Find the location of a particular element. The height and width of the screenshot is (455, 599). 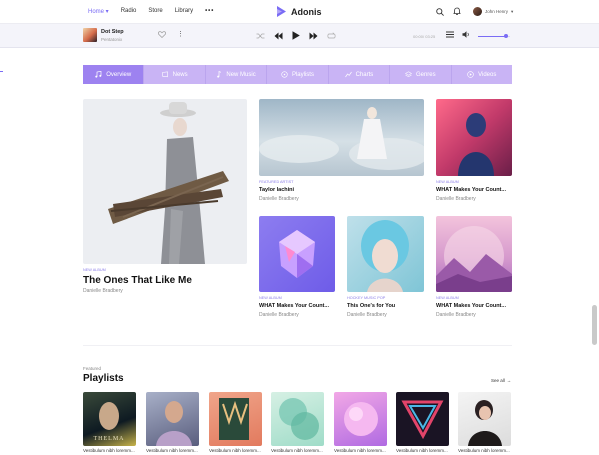

volume-slider is located at coordinates (494, 36).